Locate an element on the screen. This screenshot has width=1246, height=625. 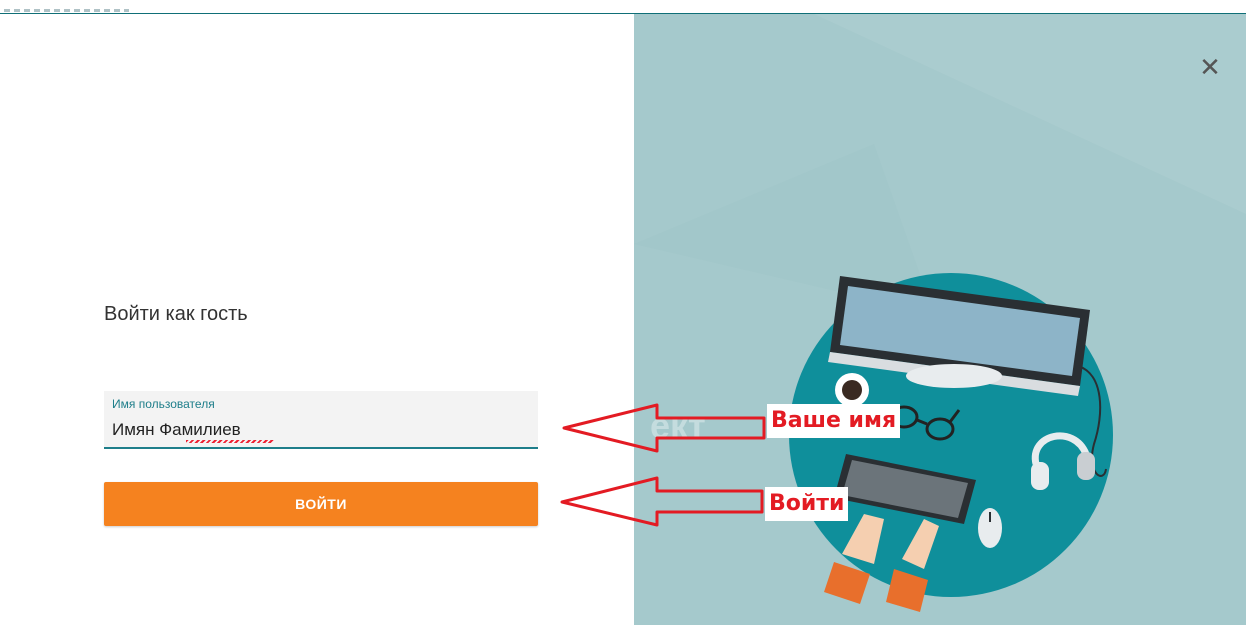
login-button: ВОЙТИ is located at coordinates (321, 504).